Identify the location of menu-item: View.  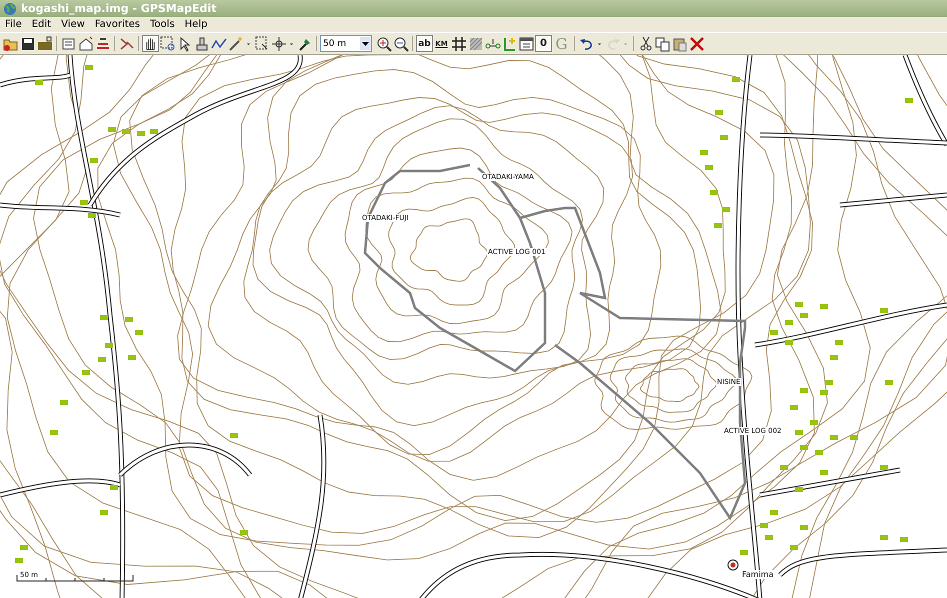
(73, 24).